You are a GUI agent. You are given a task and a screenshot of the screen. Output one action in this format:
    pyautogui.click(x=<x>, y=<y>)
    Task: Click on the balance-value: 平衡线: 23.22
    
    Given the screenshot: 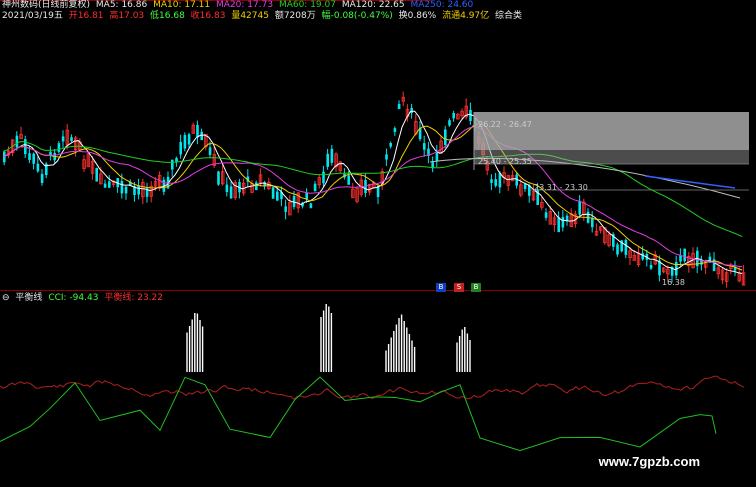 What is the action you would take?
    pyautogui.click(x=133, y=298)
    